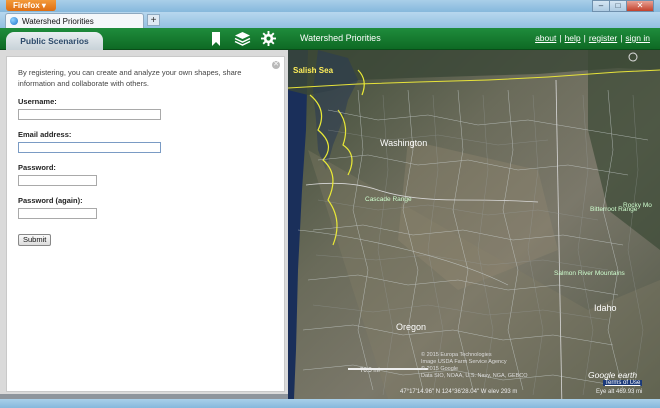  Describe the element at coordinates (411, 327) in the screenshot. I see `map-label-oregon: Oregon` at that location.